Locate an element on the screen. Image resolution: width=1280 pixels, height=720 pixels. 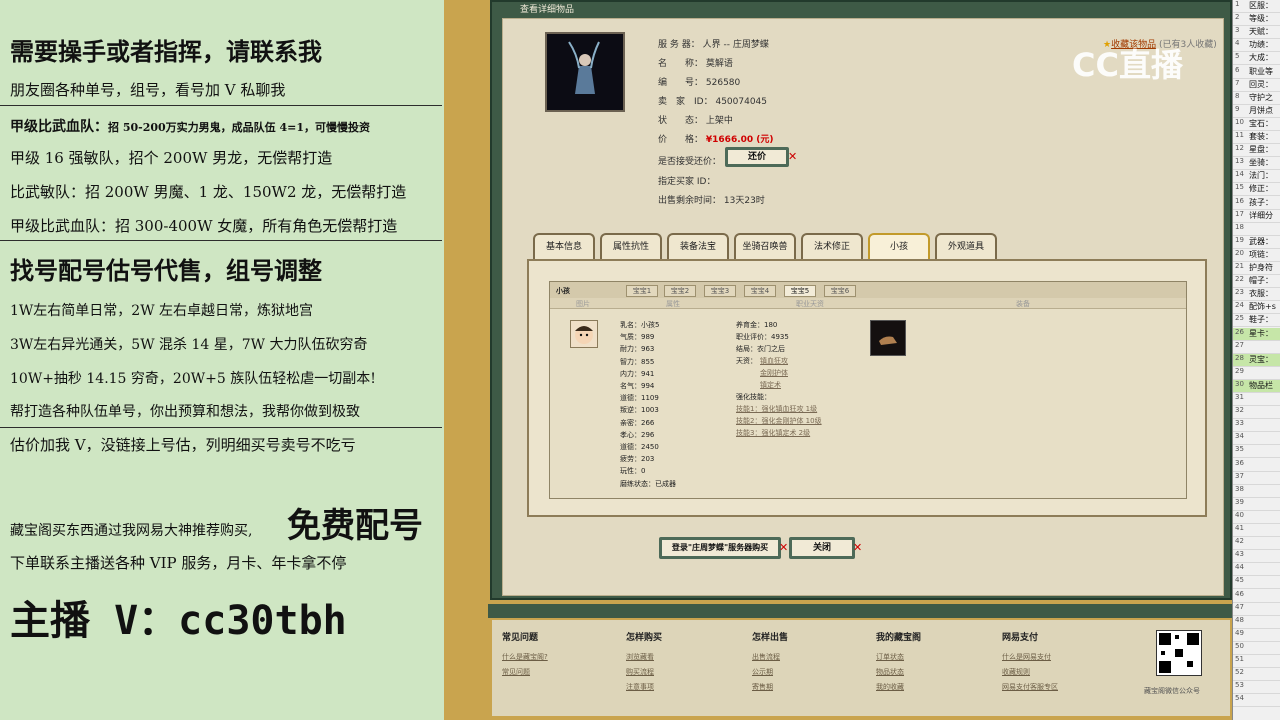
child-tab-1: 宝宝1 is located at coordinates (642, 291).